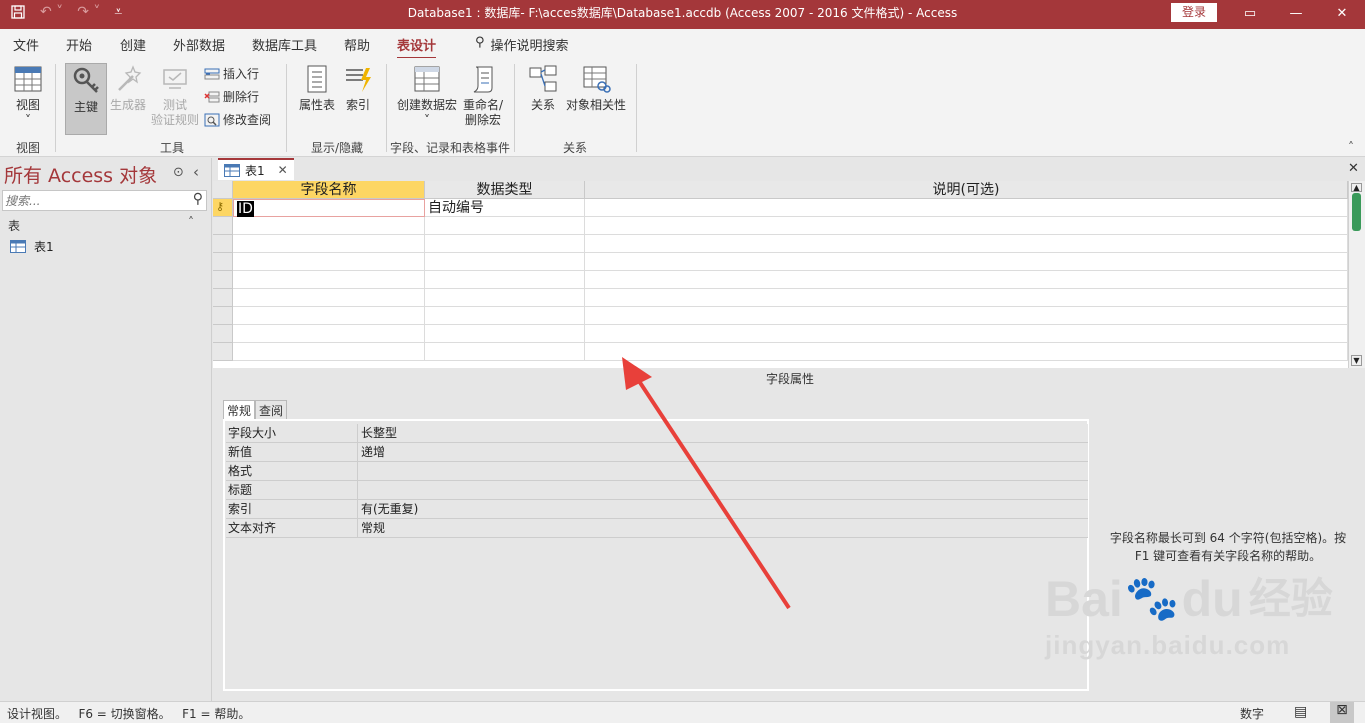  Describe the element at coordinates (1342, 712) in the screenshot. I see `design-view-icon: ⊠` at that location.